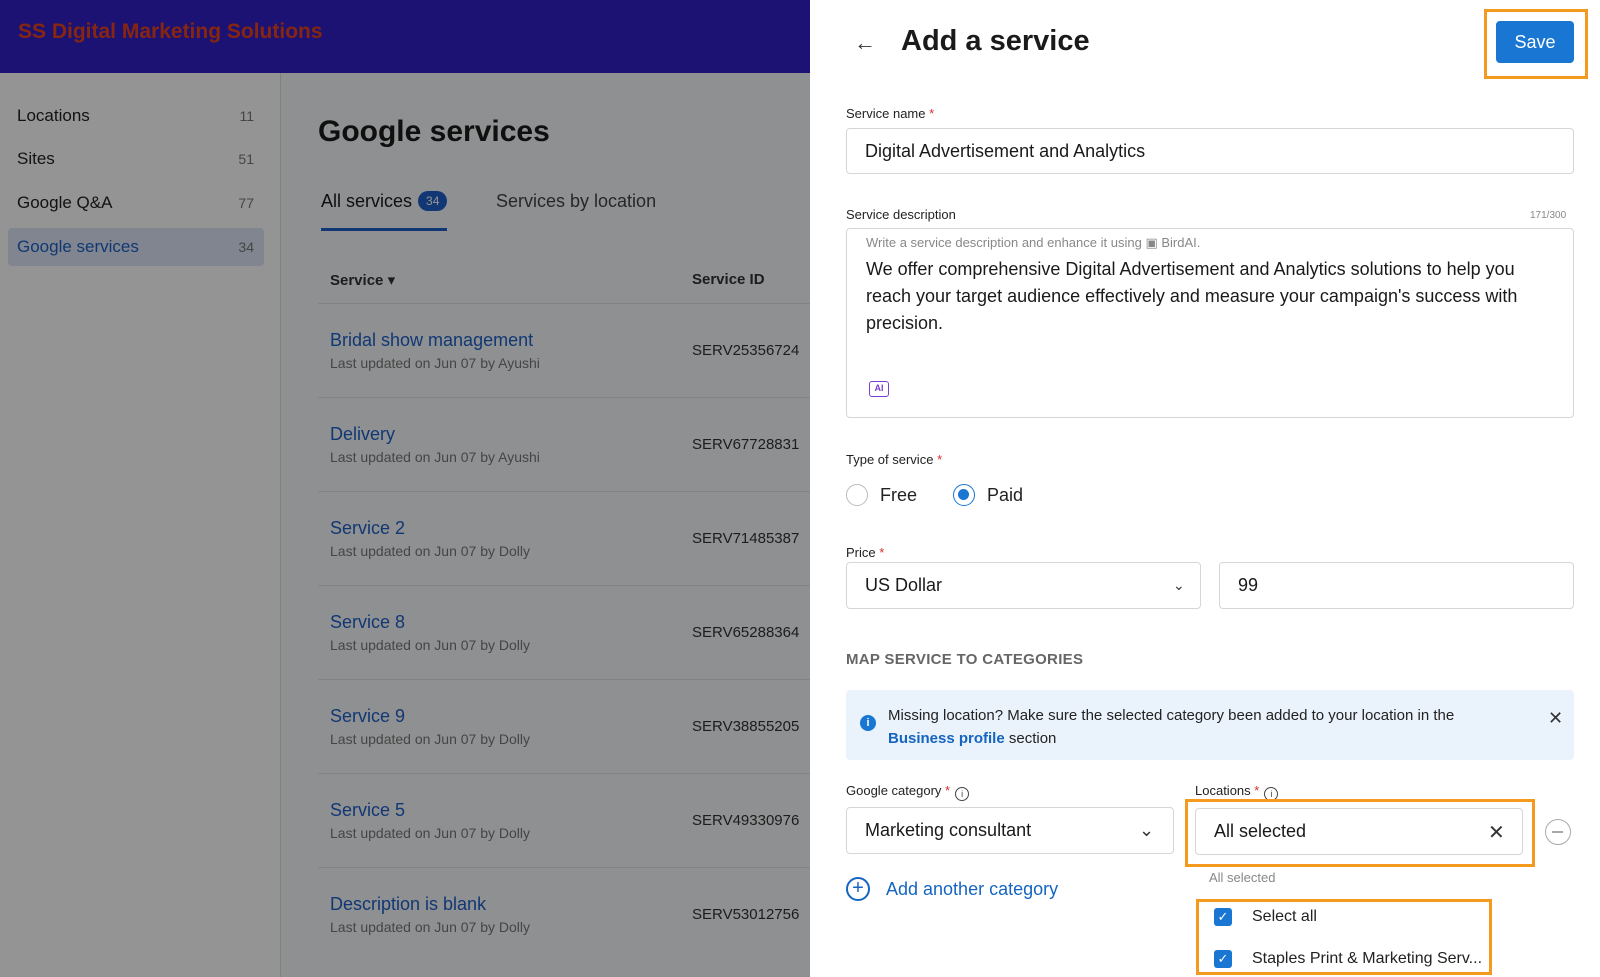  Describe the element at coordinates (894, 459) in the screenshot. I see `type-of-service-label: Type of service *` at that location.